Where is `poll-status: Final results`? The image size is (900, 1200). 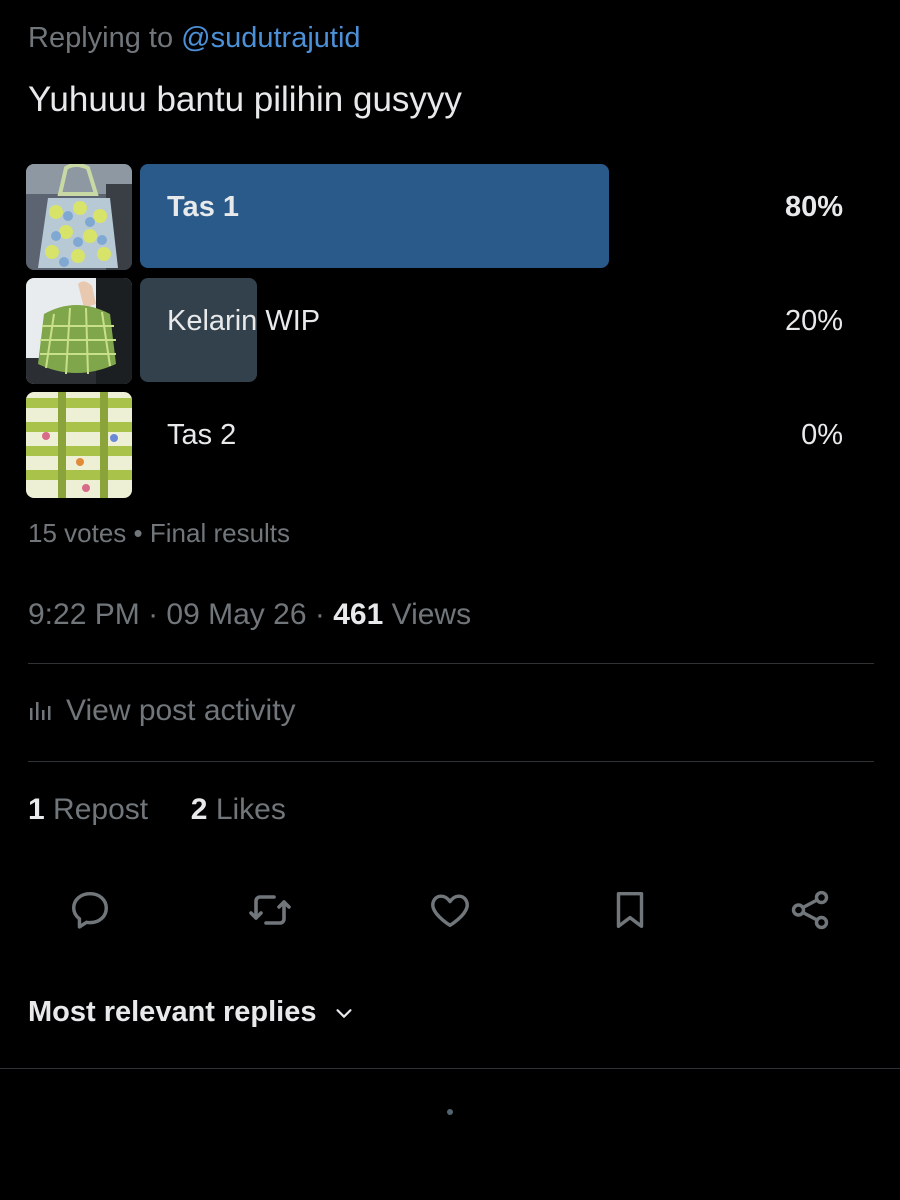
poll-status: Final results is located at coordinates (220, 533).